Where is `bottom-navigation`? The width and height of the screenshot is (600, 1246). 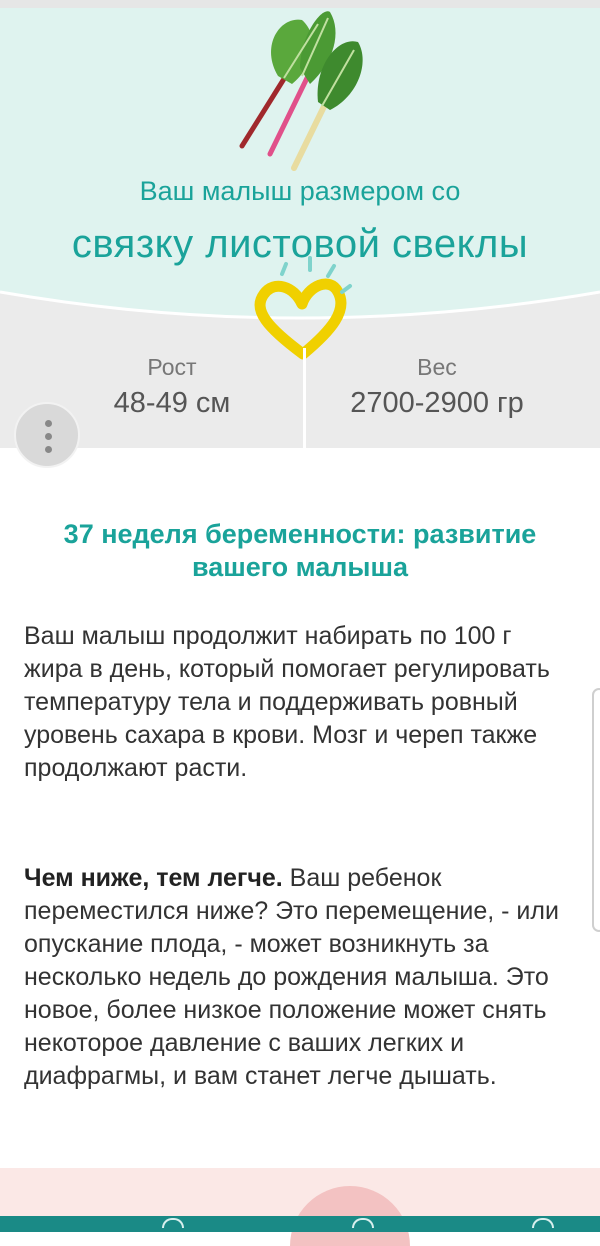 bottom-navigation is located at coordinates (300, 1224).